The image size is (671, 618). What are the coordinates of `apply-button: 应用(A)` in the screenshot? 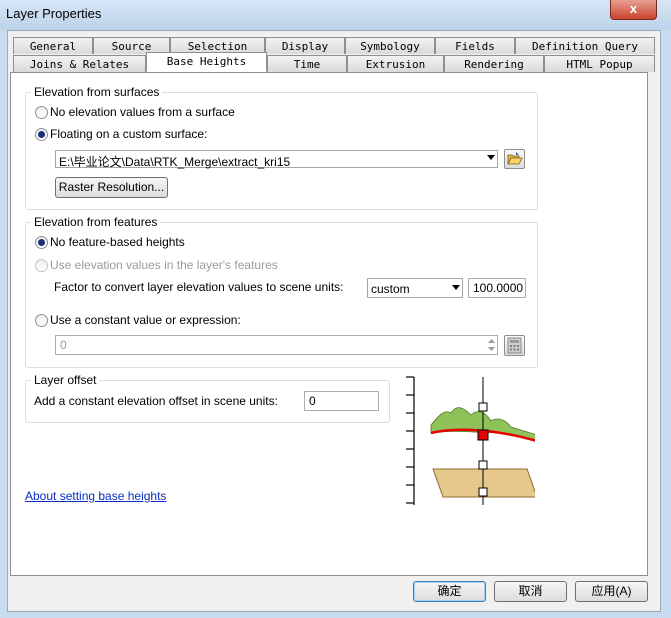 It's located at (611, 591).